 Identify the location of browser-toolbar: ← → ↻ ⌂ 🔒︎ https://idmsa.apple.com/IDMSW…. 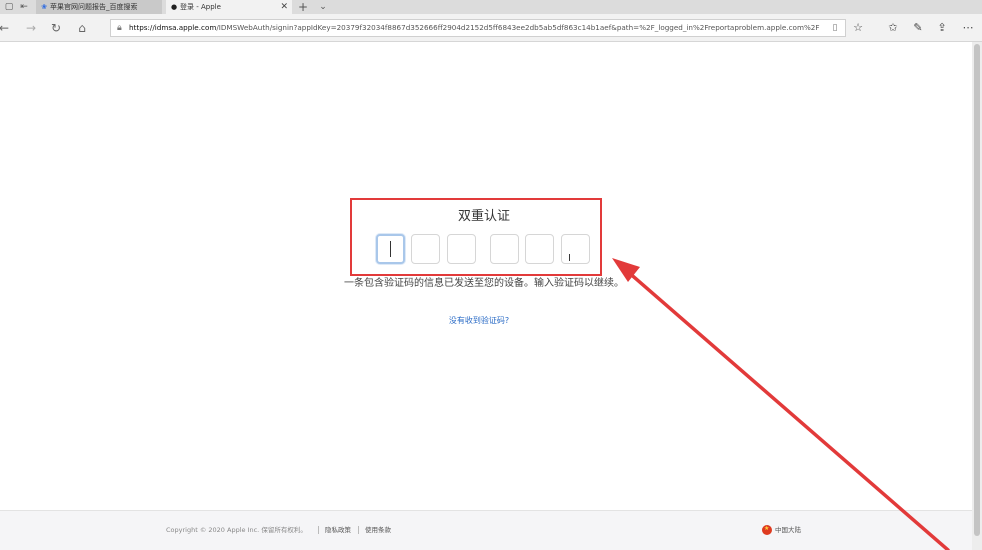
(491, 28).